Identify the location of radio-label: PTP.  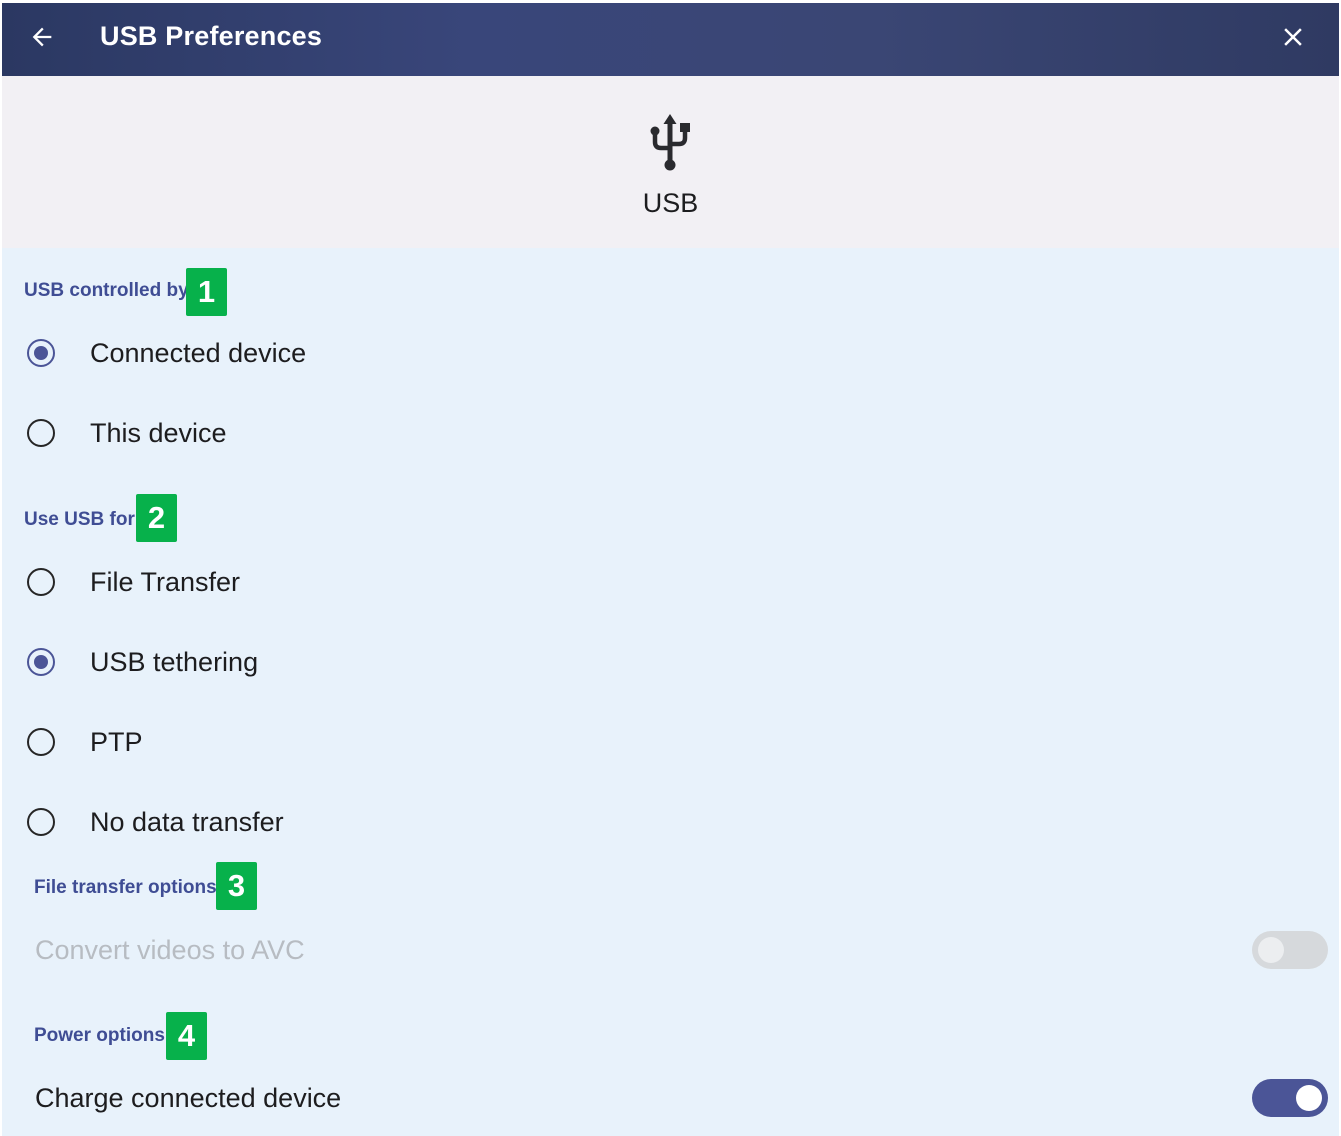
(116, 742).